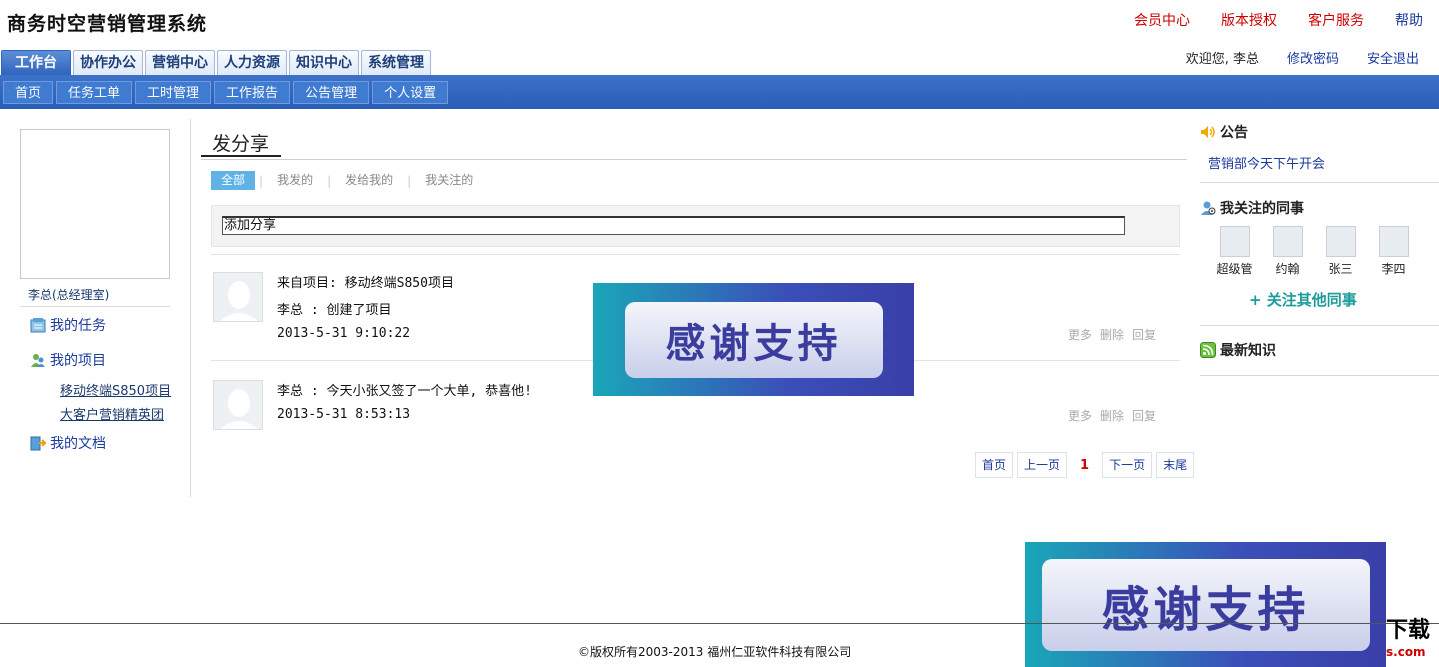  I want to click on colleague-name: 约翰, so click(1287, 269).